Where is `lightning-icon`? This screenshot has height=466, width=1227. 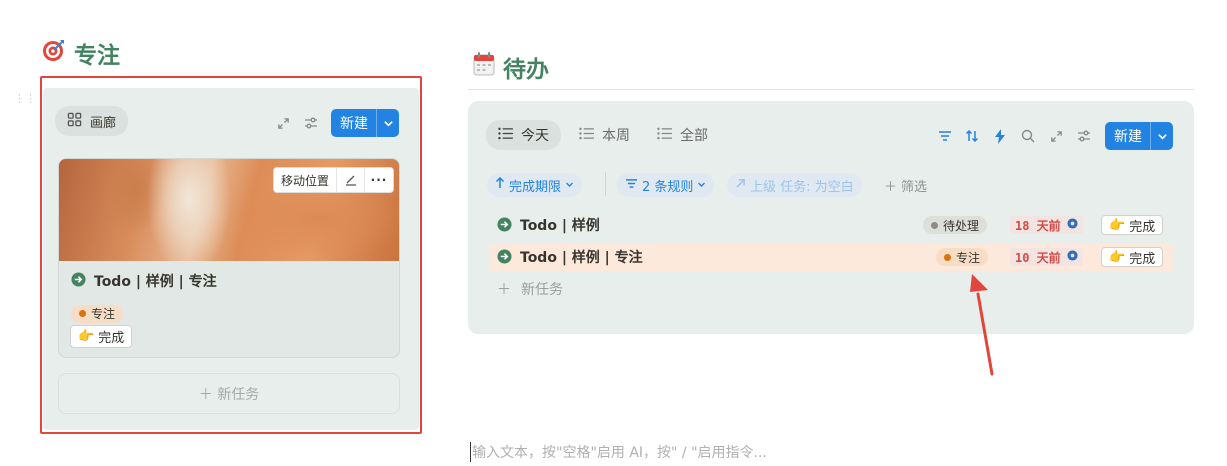
lightning-icon is located at coordinates (1000, 136).